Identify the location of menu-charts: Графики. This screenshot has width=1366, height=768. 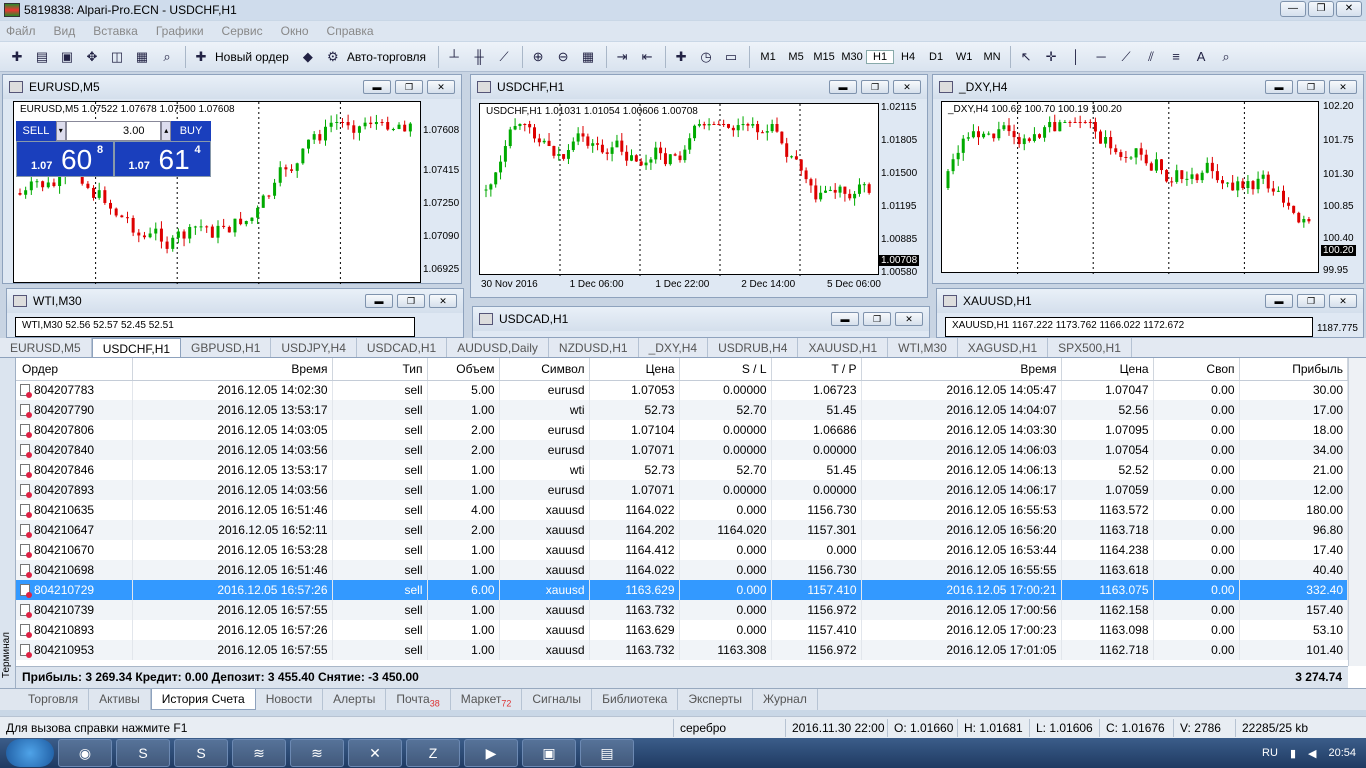
(180, 31).